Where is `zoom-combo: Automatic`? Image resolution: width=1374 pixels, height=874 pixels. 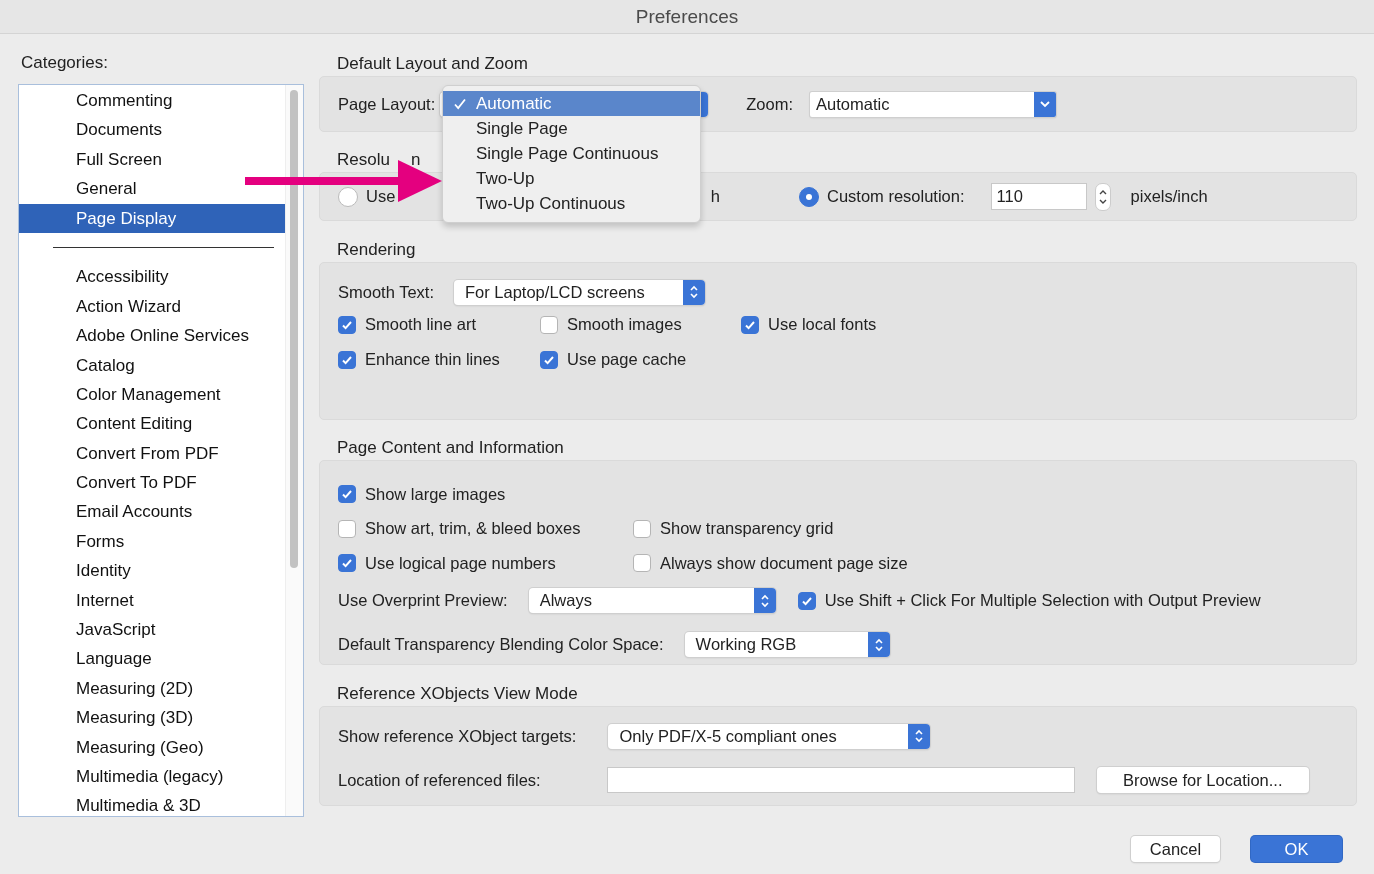 zoom-combo: Automatic is located at coordinates (933, 104).